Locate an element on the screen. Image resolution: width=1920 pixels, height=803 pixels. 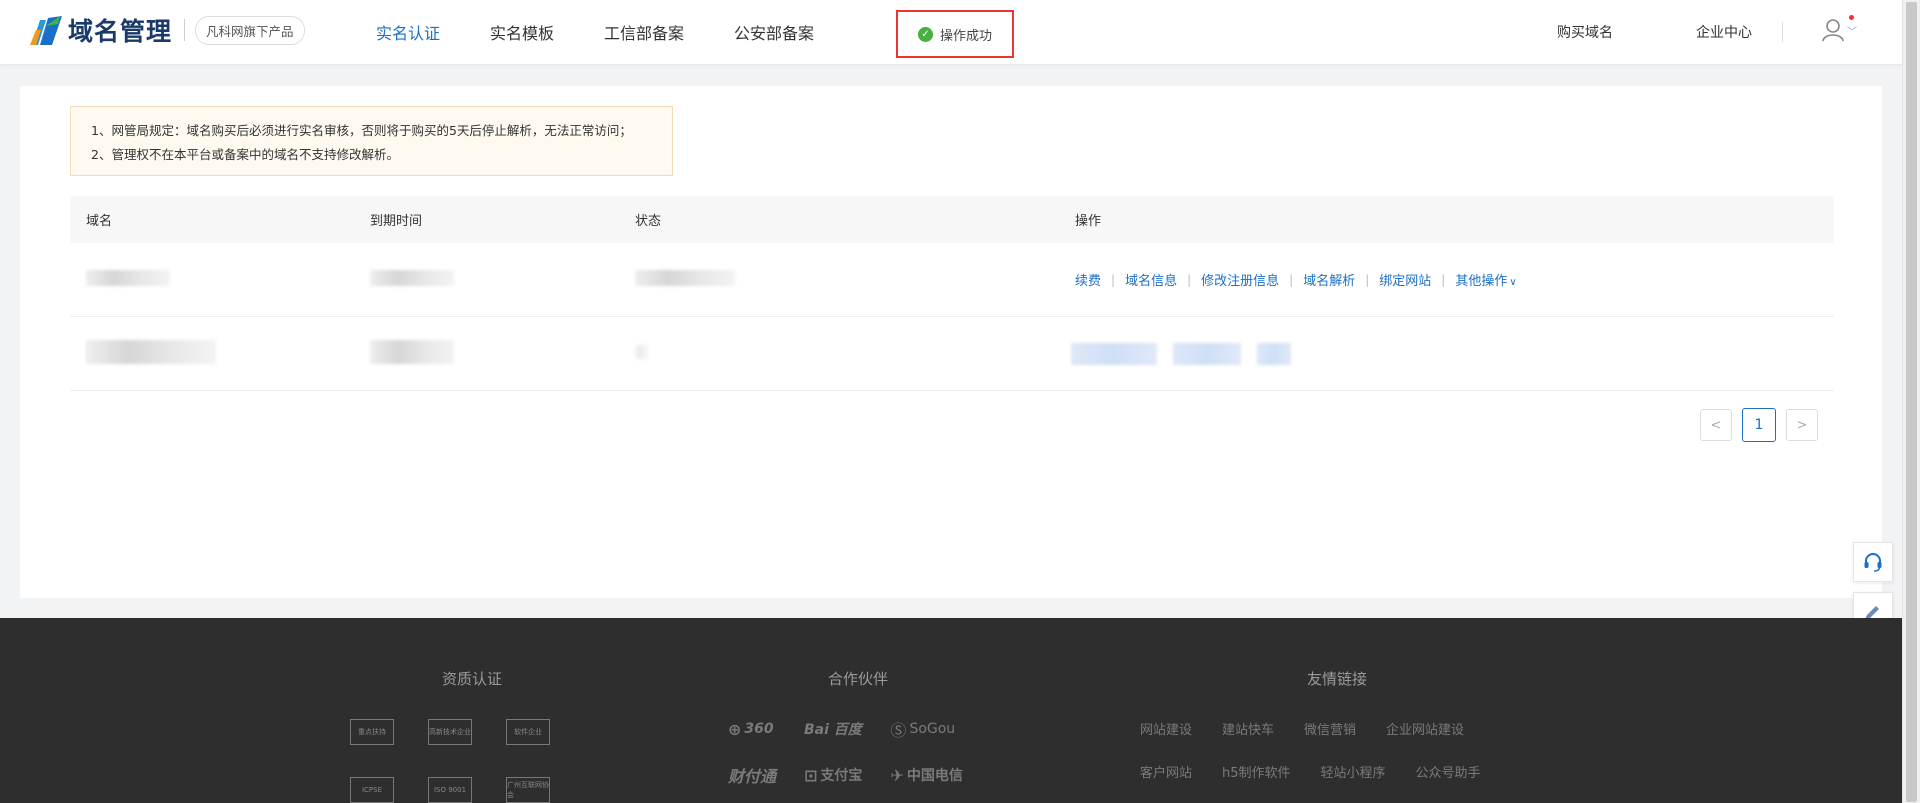
partner-telecom-logo: ✈ 中国电信 is located at coordinates (926, 775).